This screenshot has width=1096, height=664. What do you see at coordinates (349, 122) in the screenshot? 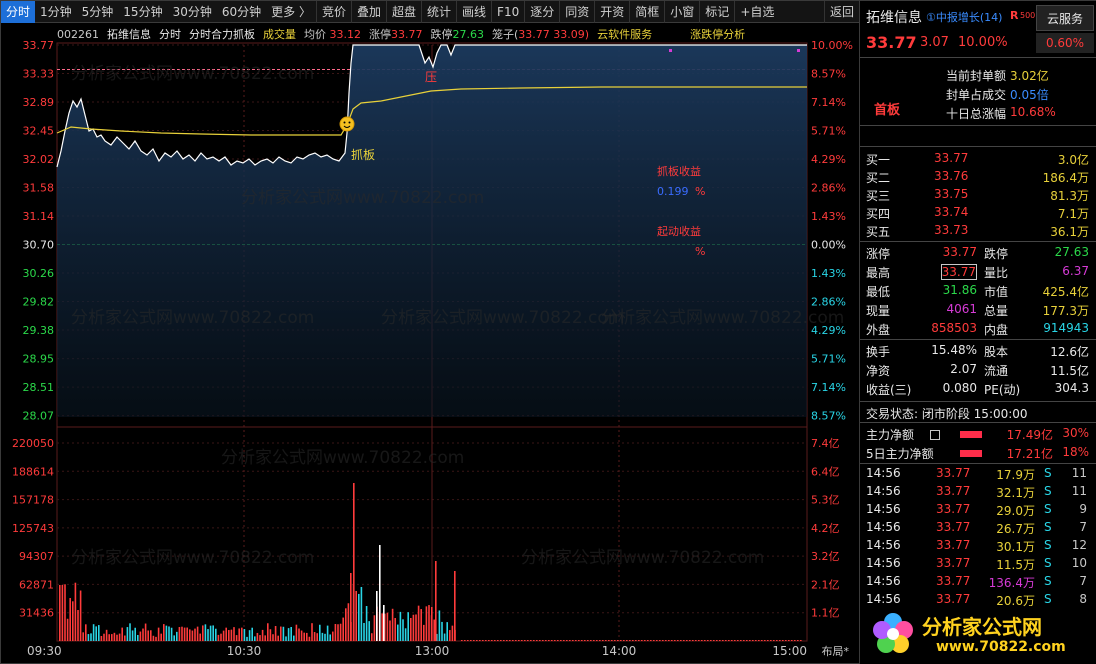
I see `smiley-eye` at bounding box center [349, 122].